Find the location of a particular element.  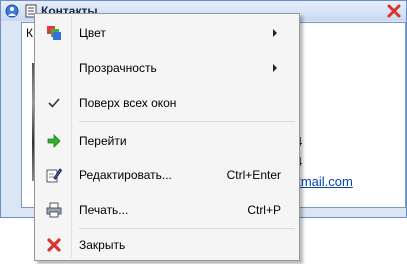

menu-item-label: Цвет is located at coordinates (92, 33).